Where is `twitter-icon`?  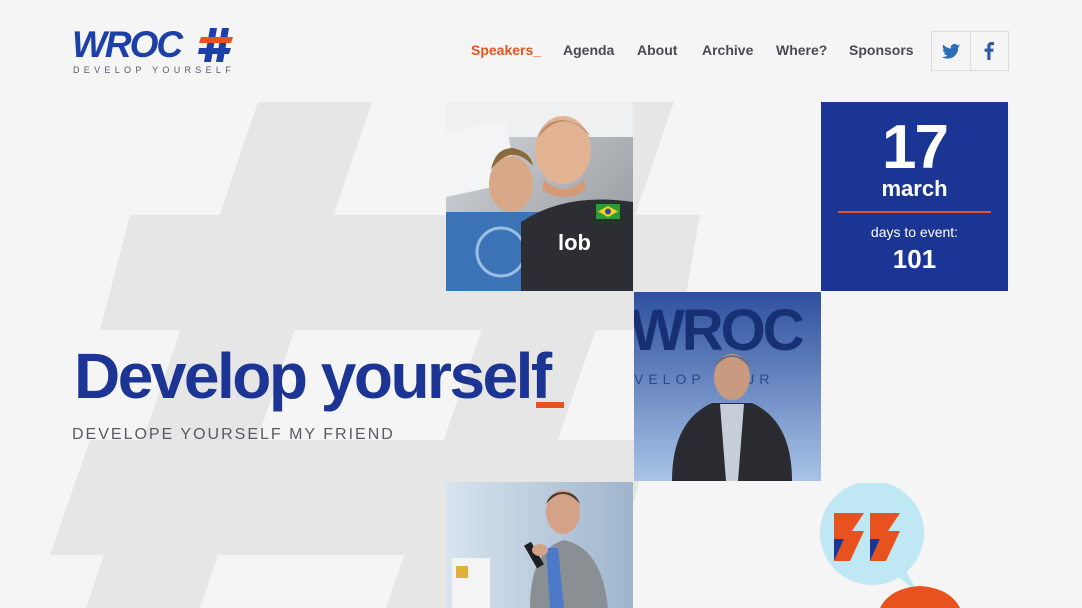 twitter-icon is located at coordinates (950, 51).